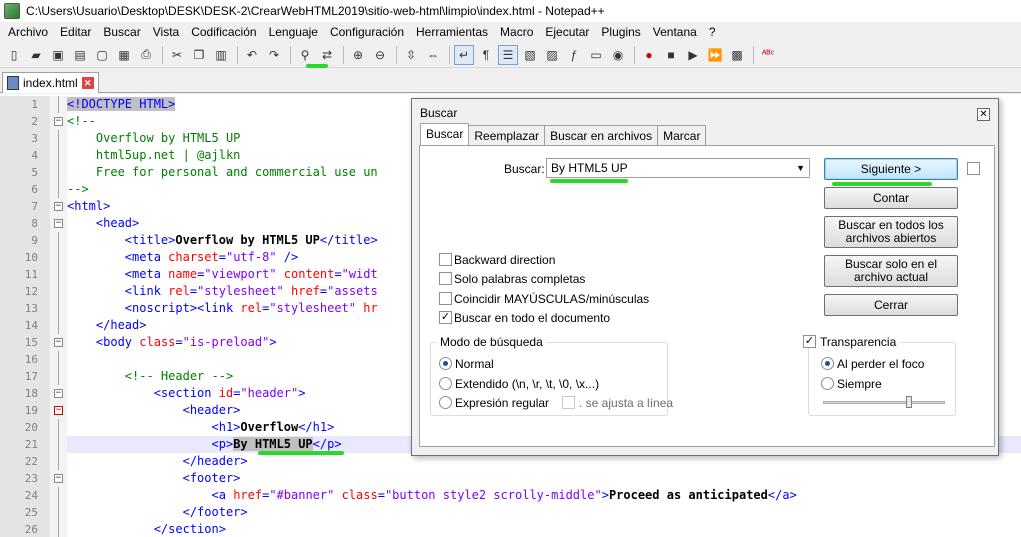 The height and width of the screenshot is (537, 1021). What do you see at coordinates (486, 55) in the screenshot?
I see `show-all-chars-icon: ¶` at bounding box center [486, 55].